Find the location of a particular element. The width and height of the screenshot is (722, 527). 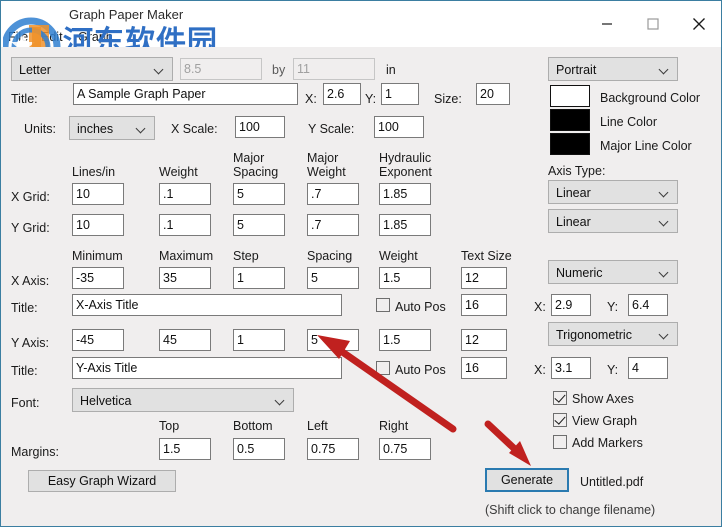

x-axis-numbering-select: Numeric is located at coordinates (613, 272).